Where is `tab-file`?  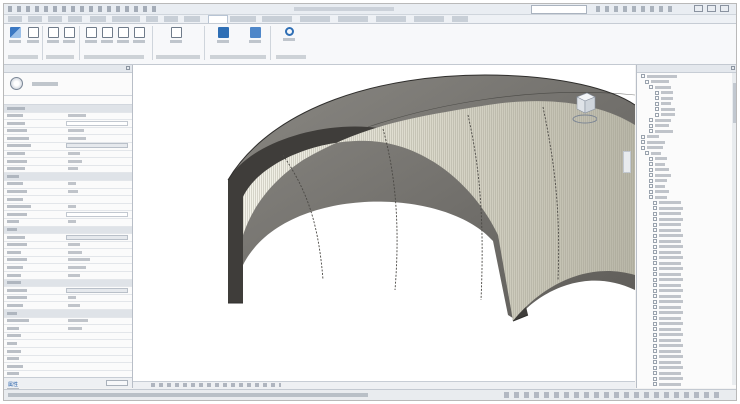
tab-file is located at coordinates (15, 19).